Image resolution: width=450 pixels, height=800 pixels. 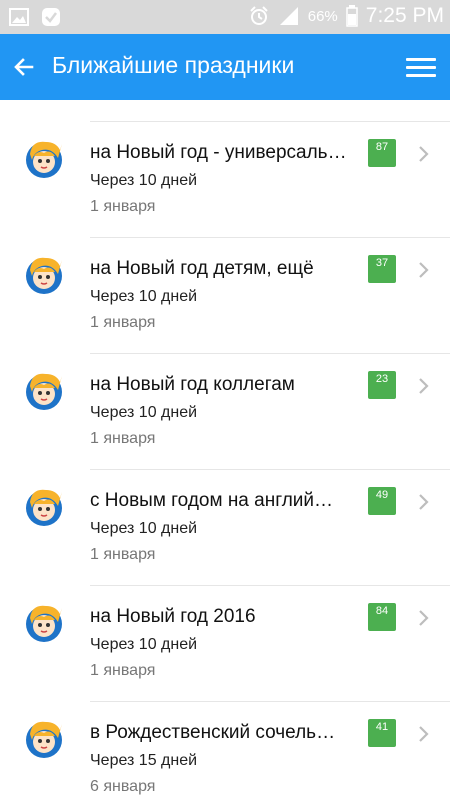 What do you see at coordinates (382, 733) in the screenshot?
I see `count-badge: 41` at bounding box center [382, 733].